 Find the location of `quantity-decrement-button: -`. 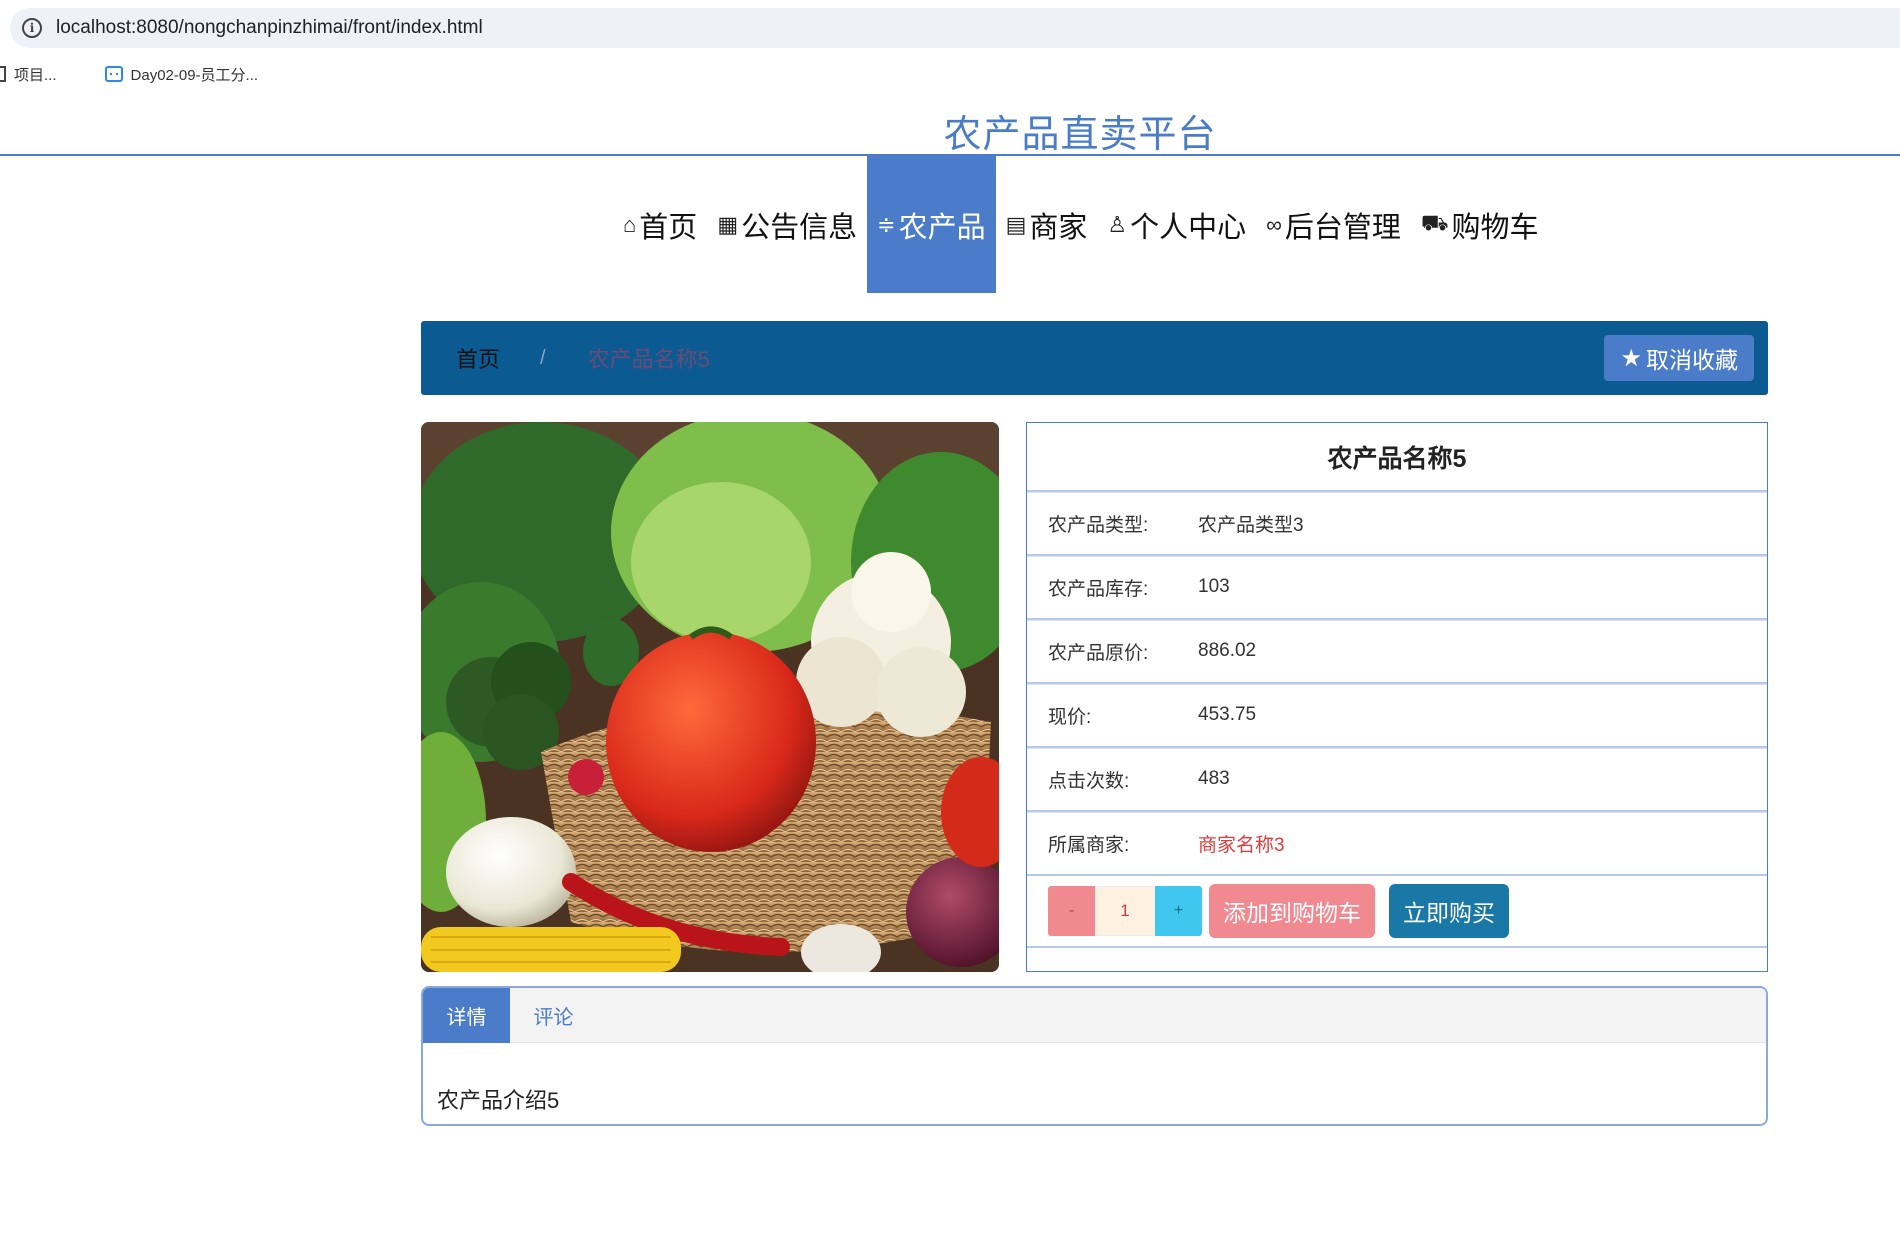

quantity-decrement-button: - is located at coordinates (1071, 911).